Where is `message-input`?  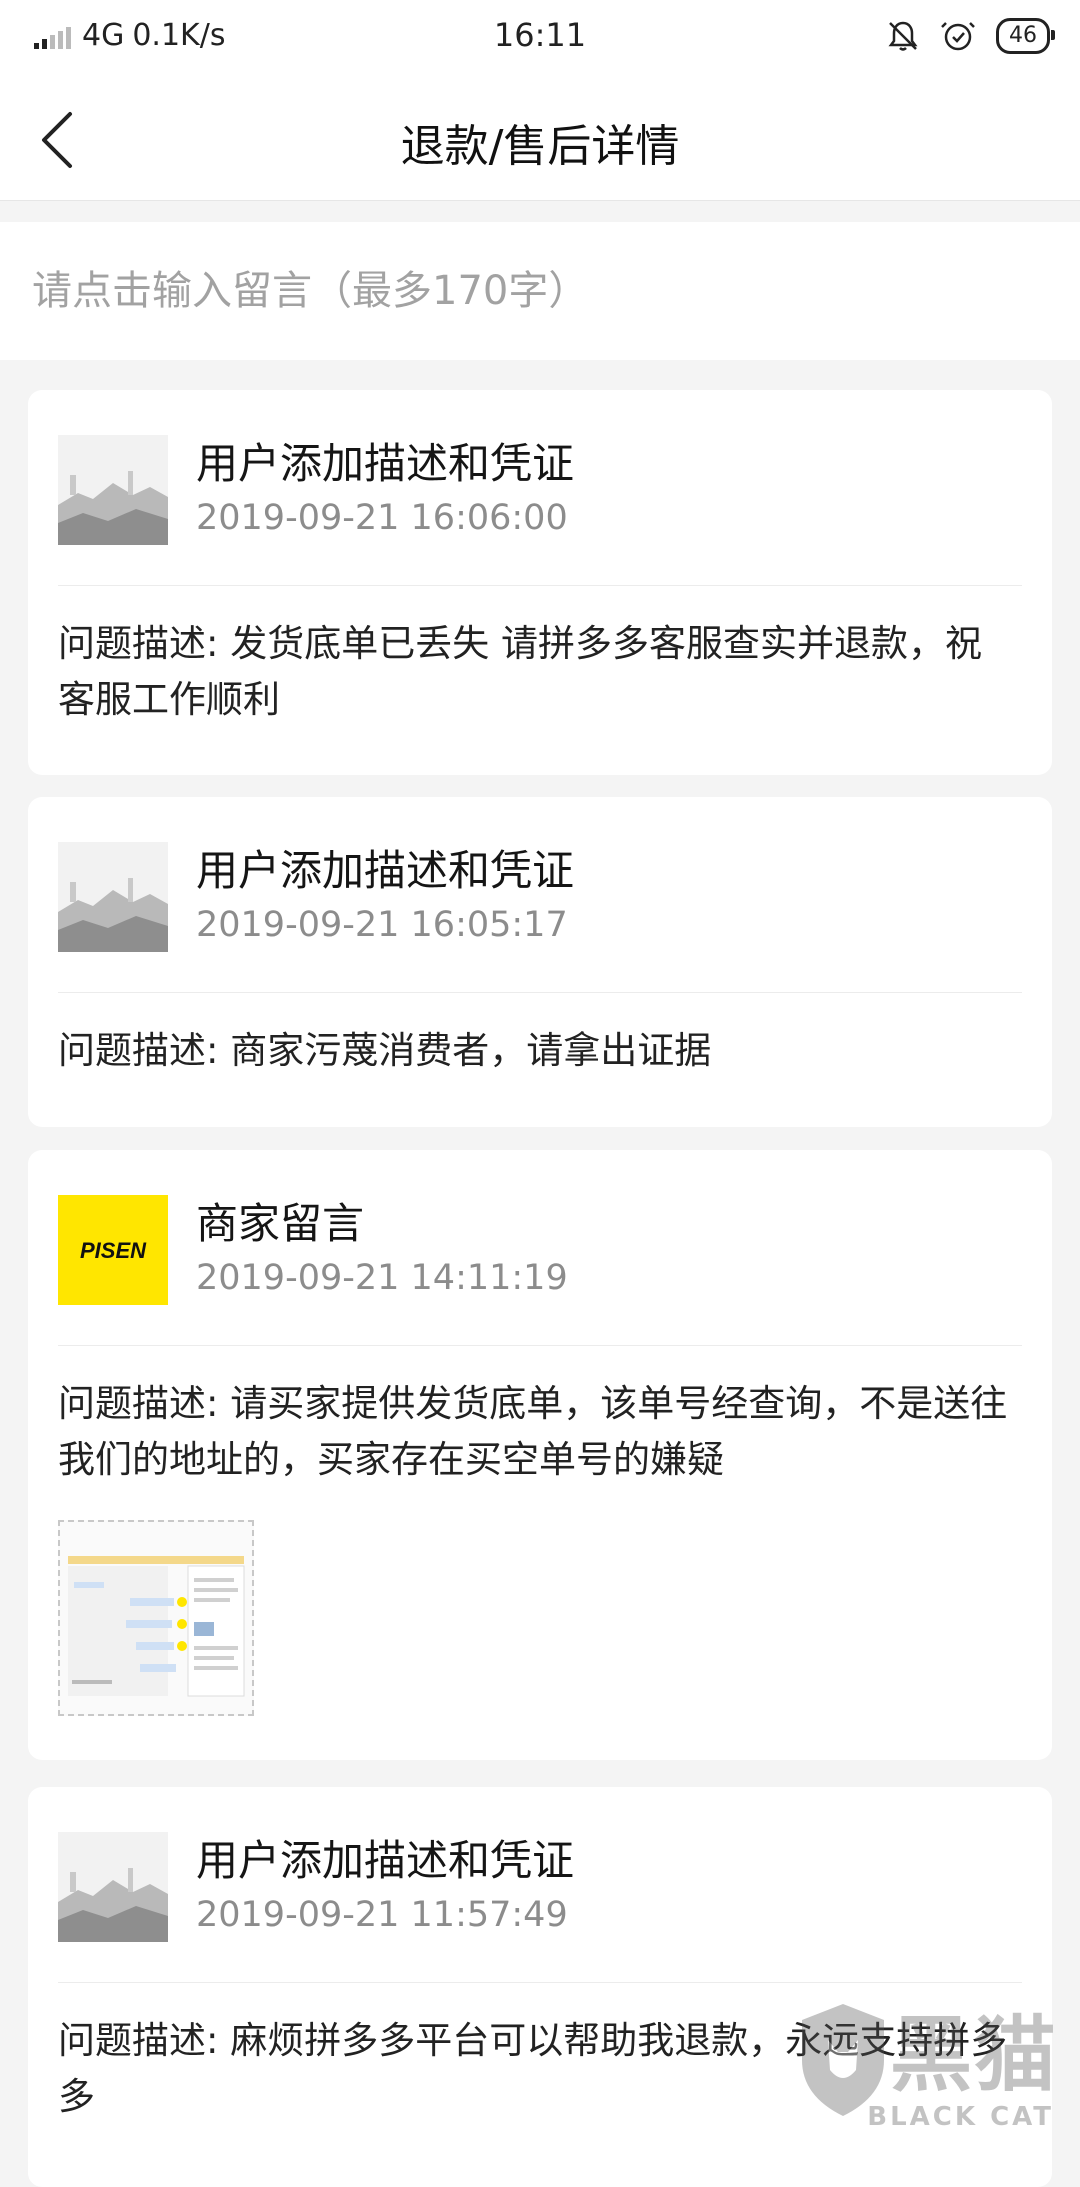
message-input is located at coordinates (532, 291).